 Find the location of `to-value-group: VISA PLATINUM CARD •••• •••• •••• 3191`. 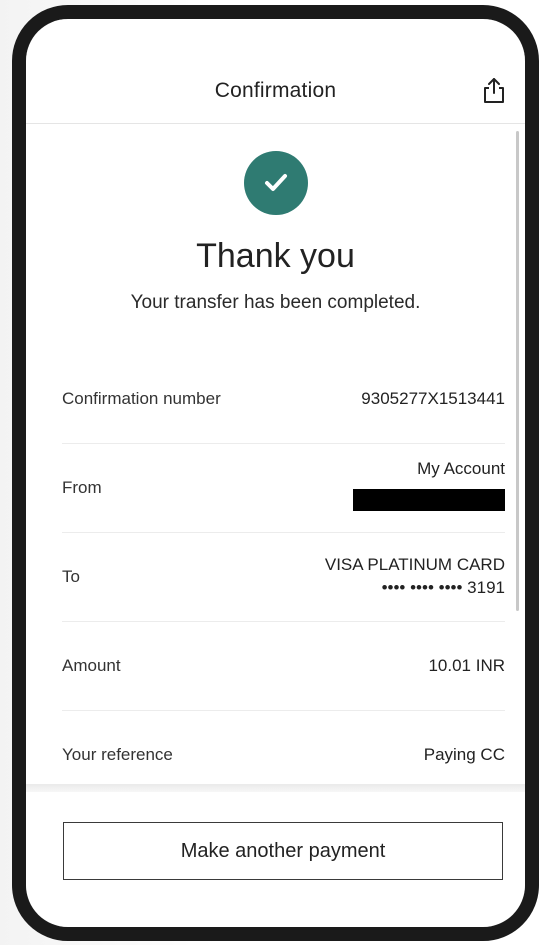

to-value-group: VISA PLATINUM CARD •••• •••• •••• 3191 is located at coordinates (415, 577).